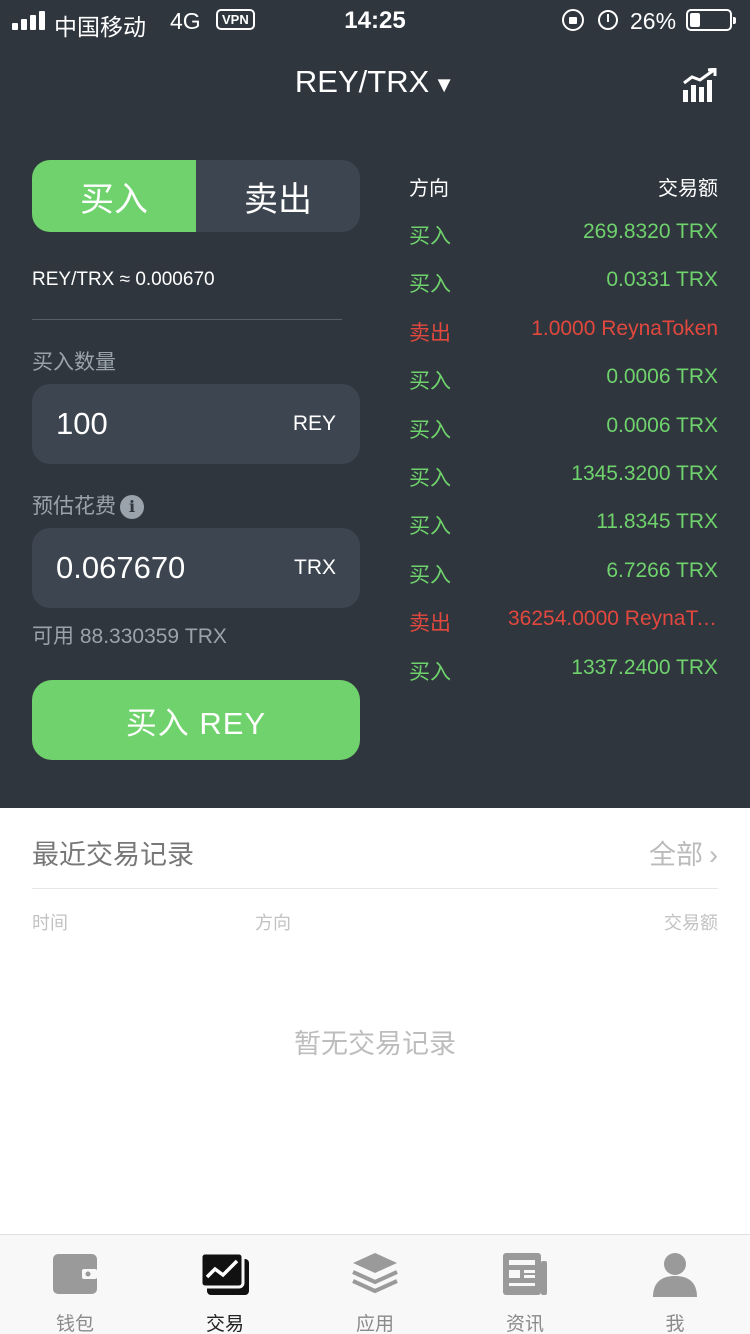  What do you see at coordinates (608, 20) in the screenshot?
I see `alarm-icon` at bounding box center [608, 20].